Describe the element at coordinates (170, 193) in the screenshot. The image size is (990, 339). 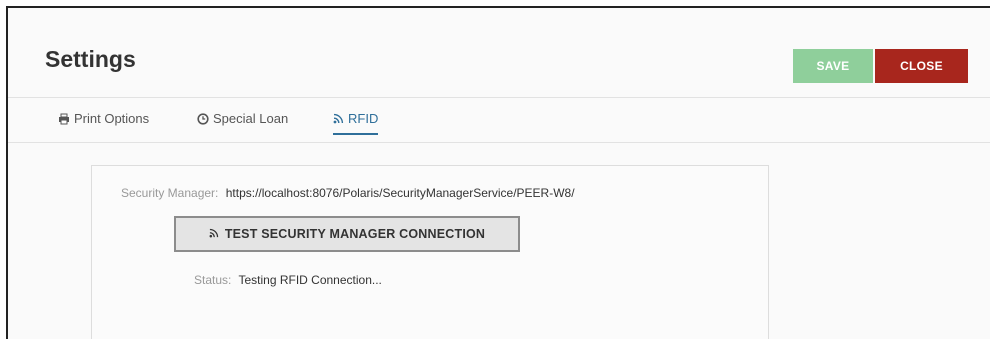
I see `security-manager-label: Security Manager:` at that location.